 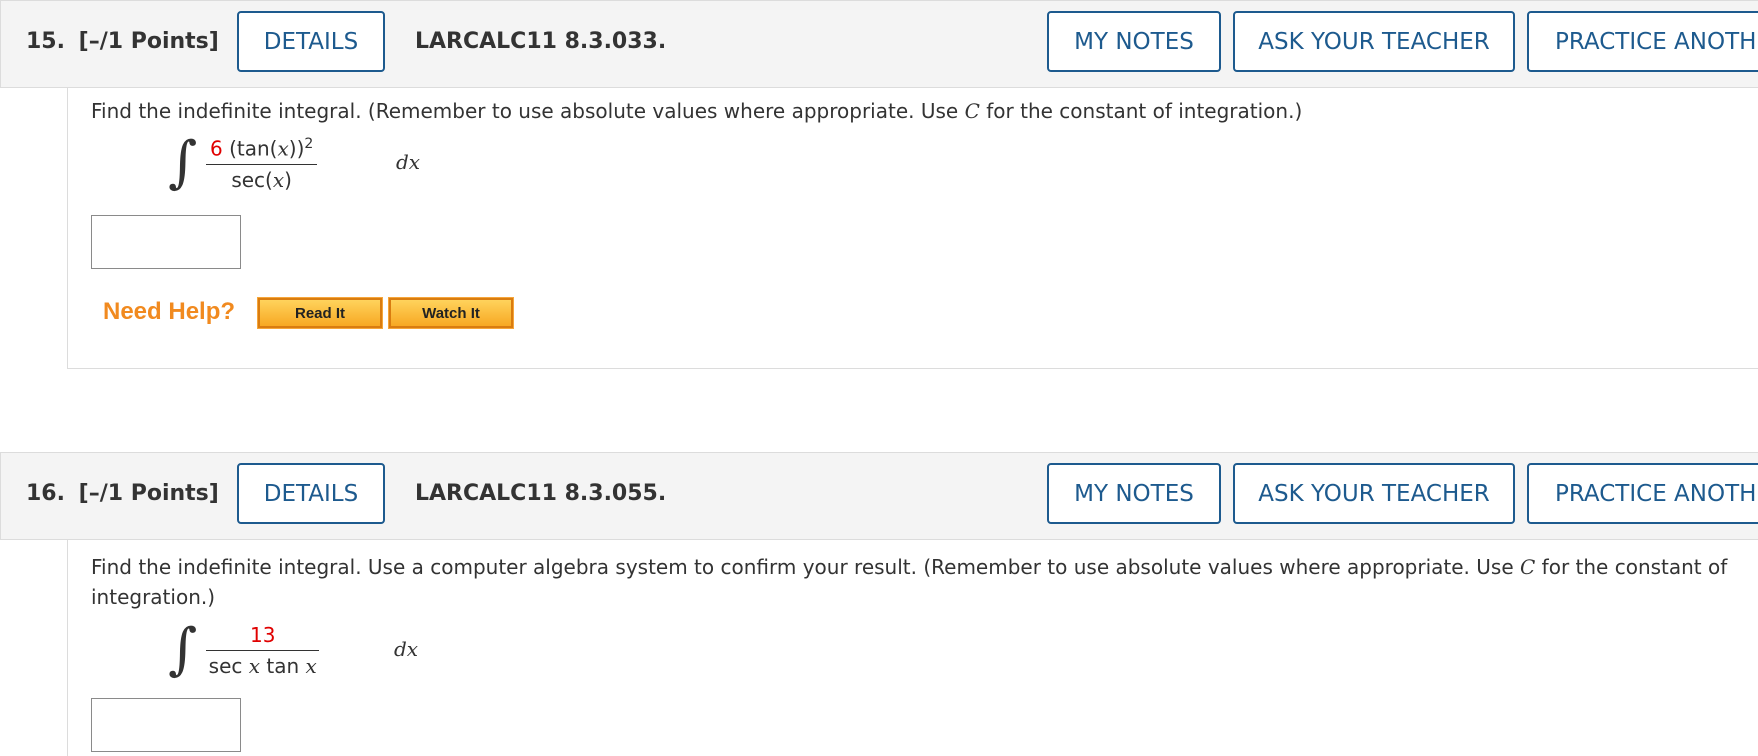 I want to click on denominator-text: sec(, so click(x=252, y=179).